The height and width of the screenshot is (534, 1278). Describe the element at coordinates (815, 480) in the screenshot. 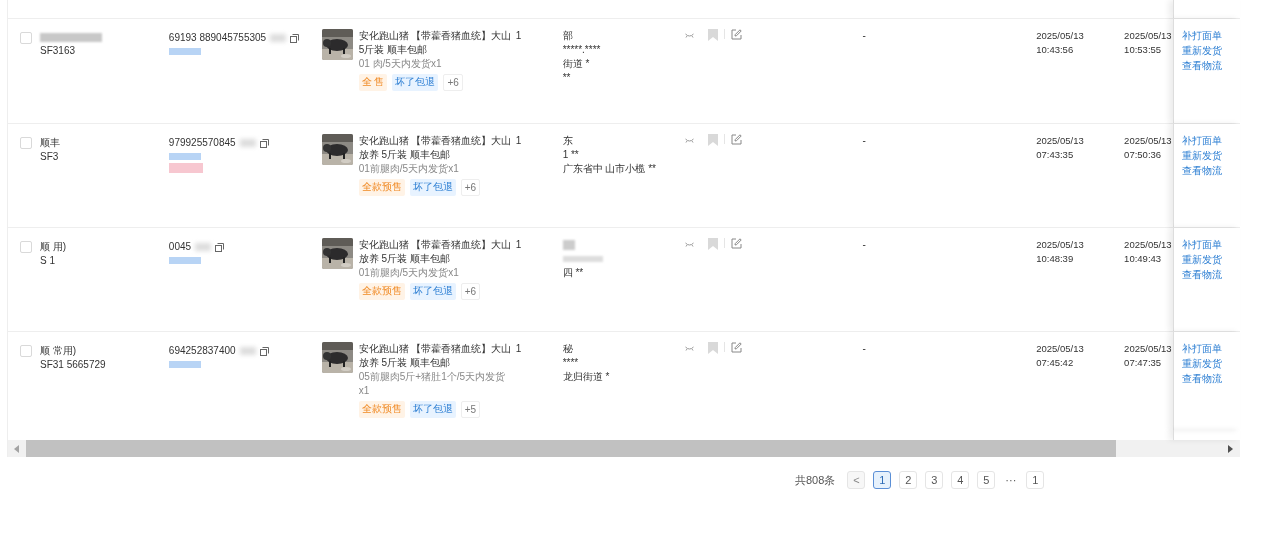

I see `total-count: 共808条` at that location.